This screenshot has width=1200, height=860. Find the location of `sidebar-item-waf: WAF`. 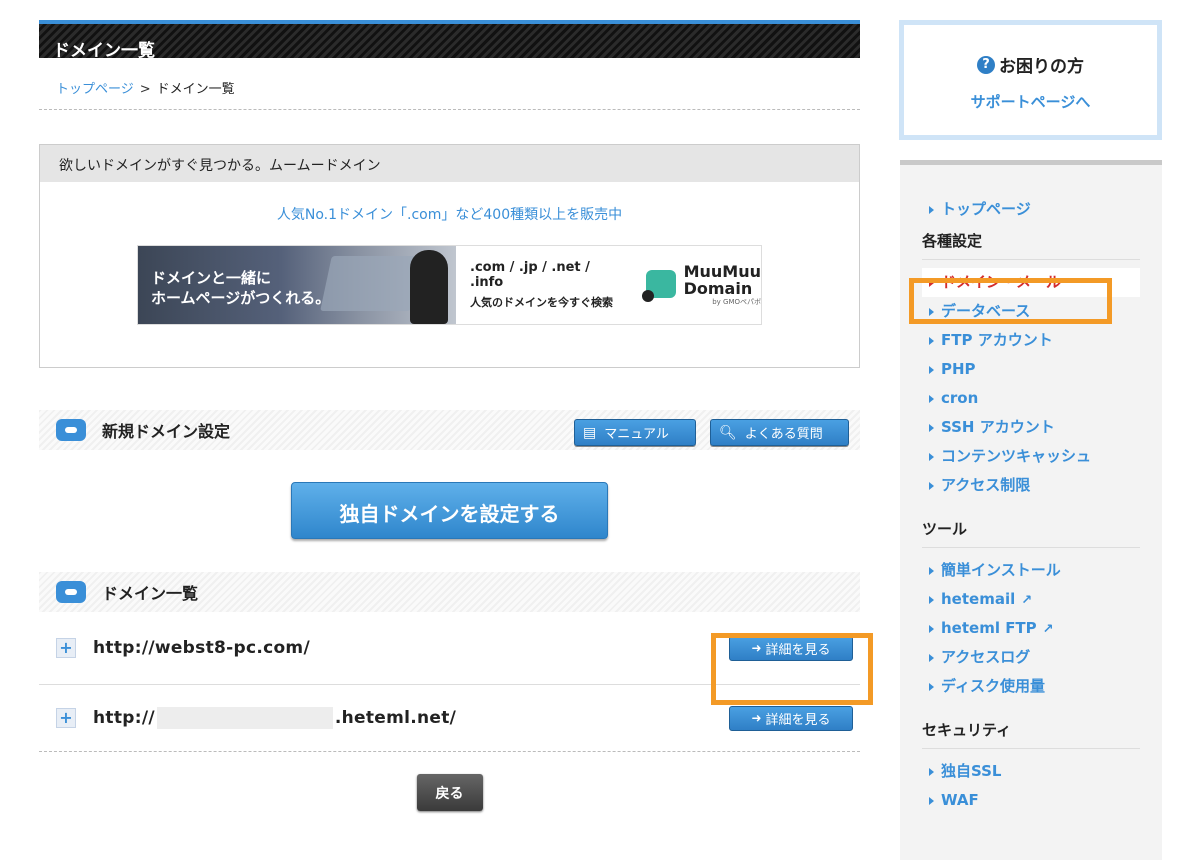

sidebar-item-waf: WAF is located at coordinates (1042, 800).